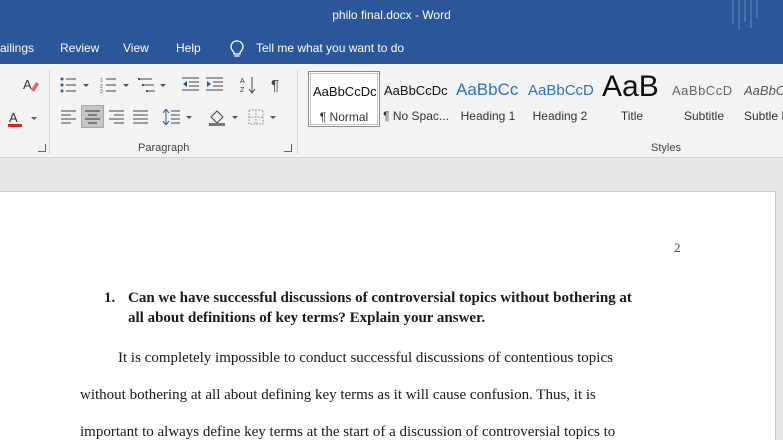 The image size is (783, 440). What do you see at coordinates (704, 116) in the screenshot?
I see `style-name: Subtitle` at bounding box center [704, 116].